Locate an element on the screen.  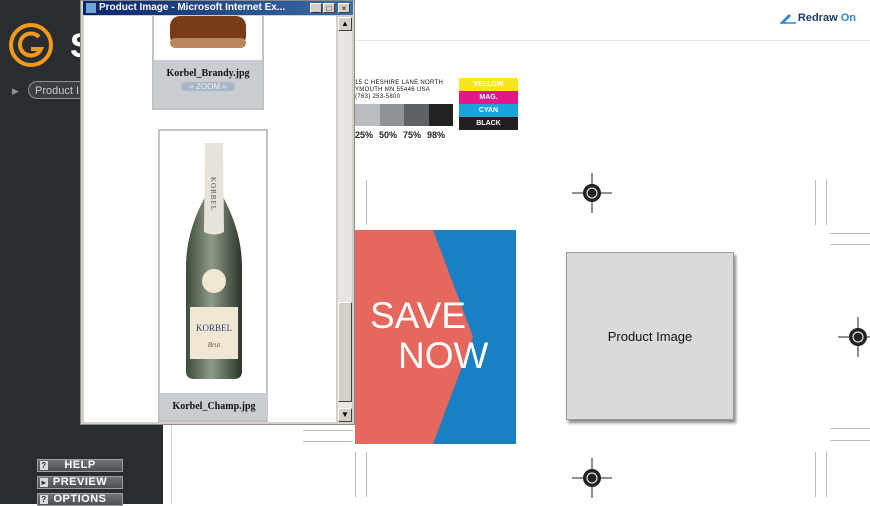
options-label: OPTIONS is located at coordinates (80, 499).